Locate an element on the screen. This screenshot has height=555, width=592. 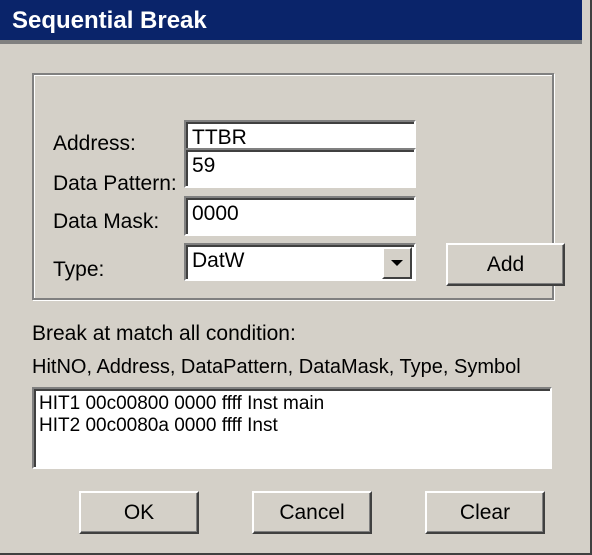
data-pattern-field: 59 is located at coordinates (300, 168).